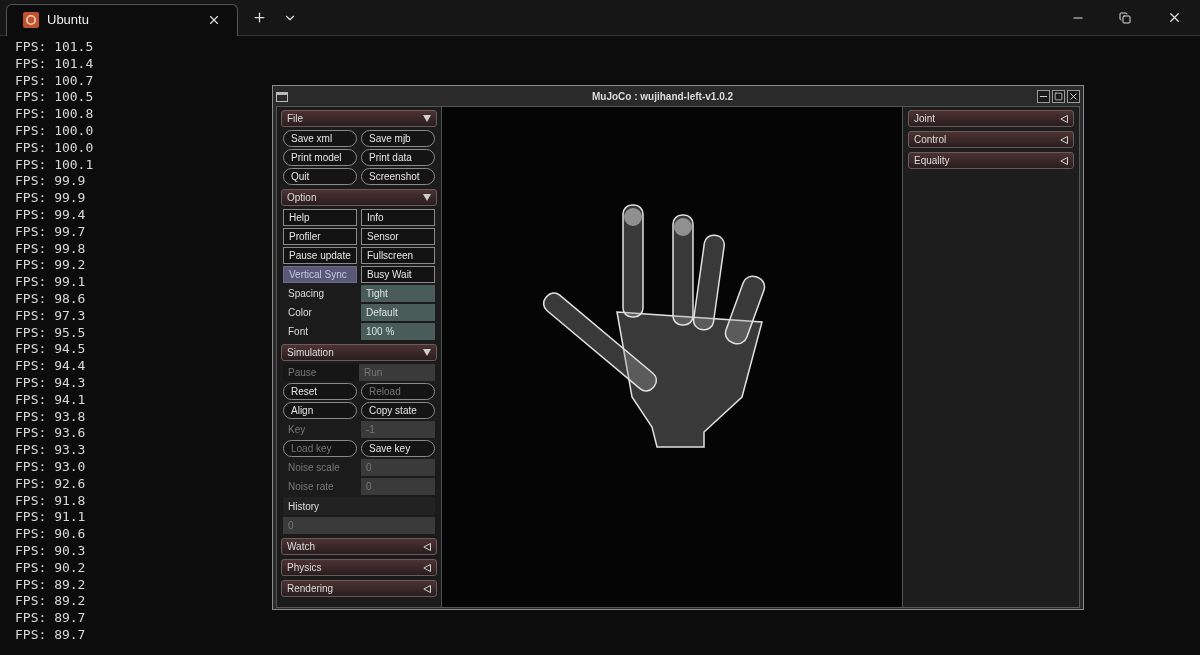 This screenshot has width=1200, height=655. What do you see at coordinates (321, 372) in the screenshot?
I see `radio-option: Pause` at bounding box center [321, 372].